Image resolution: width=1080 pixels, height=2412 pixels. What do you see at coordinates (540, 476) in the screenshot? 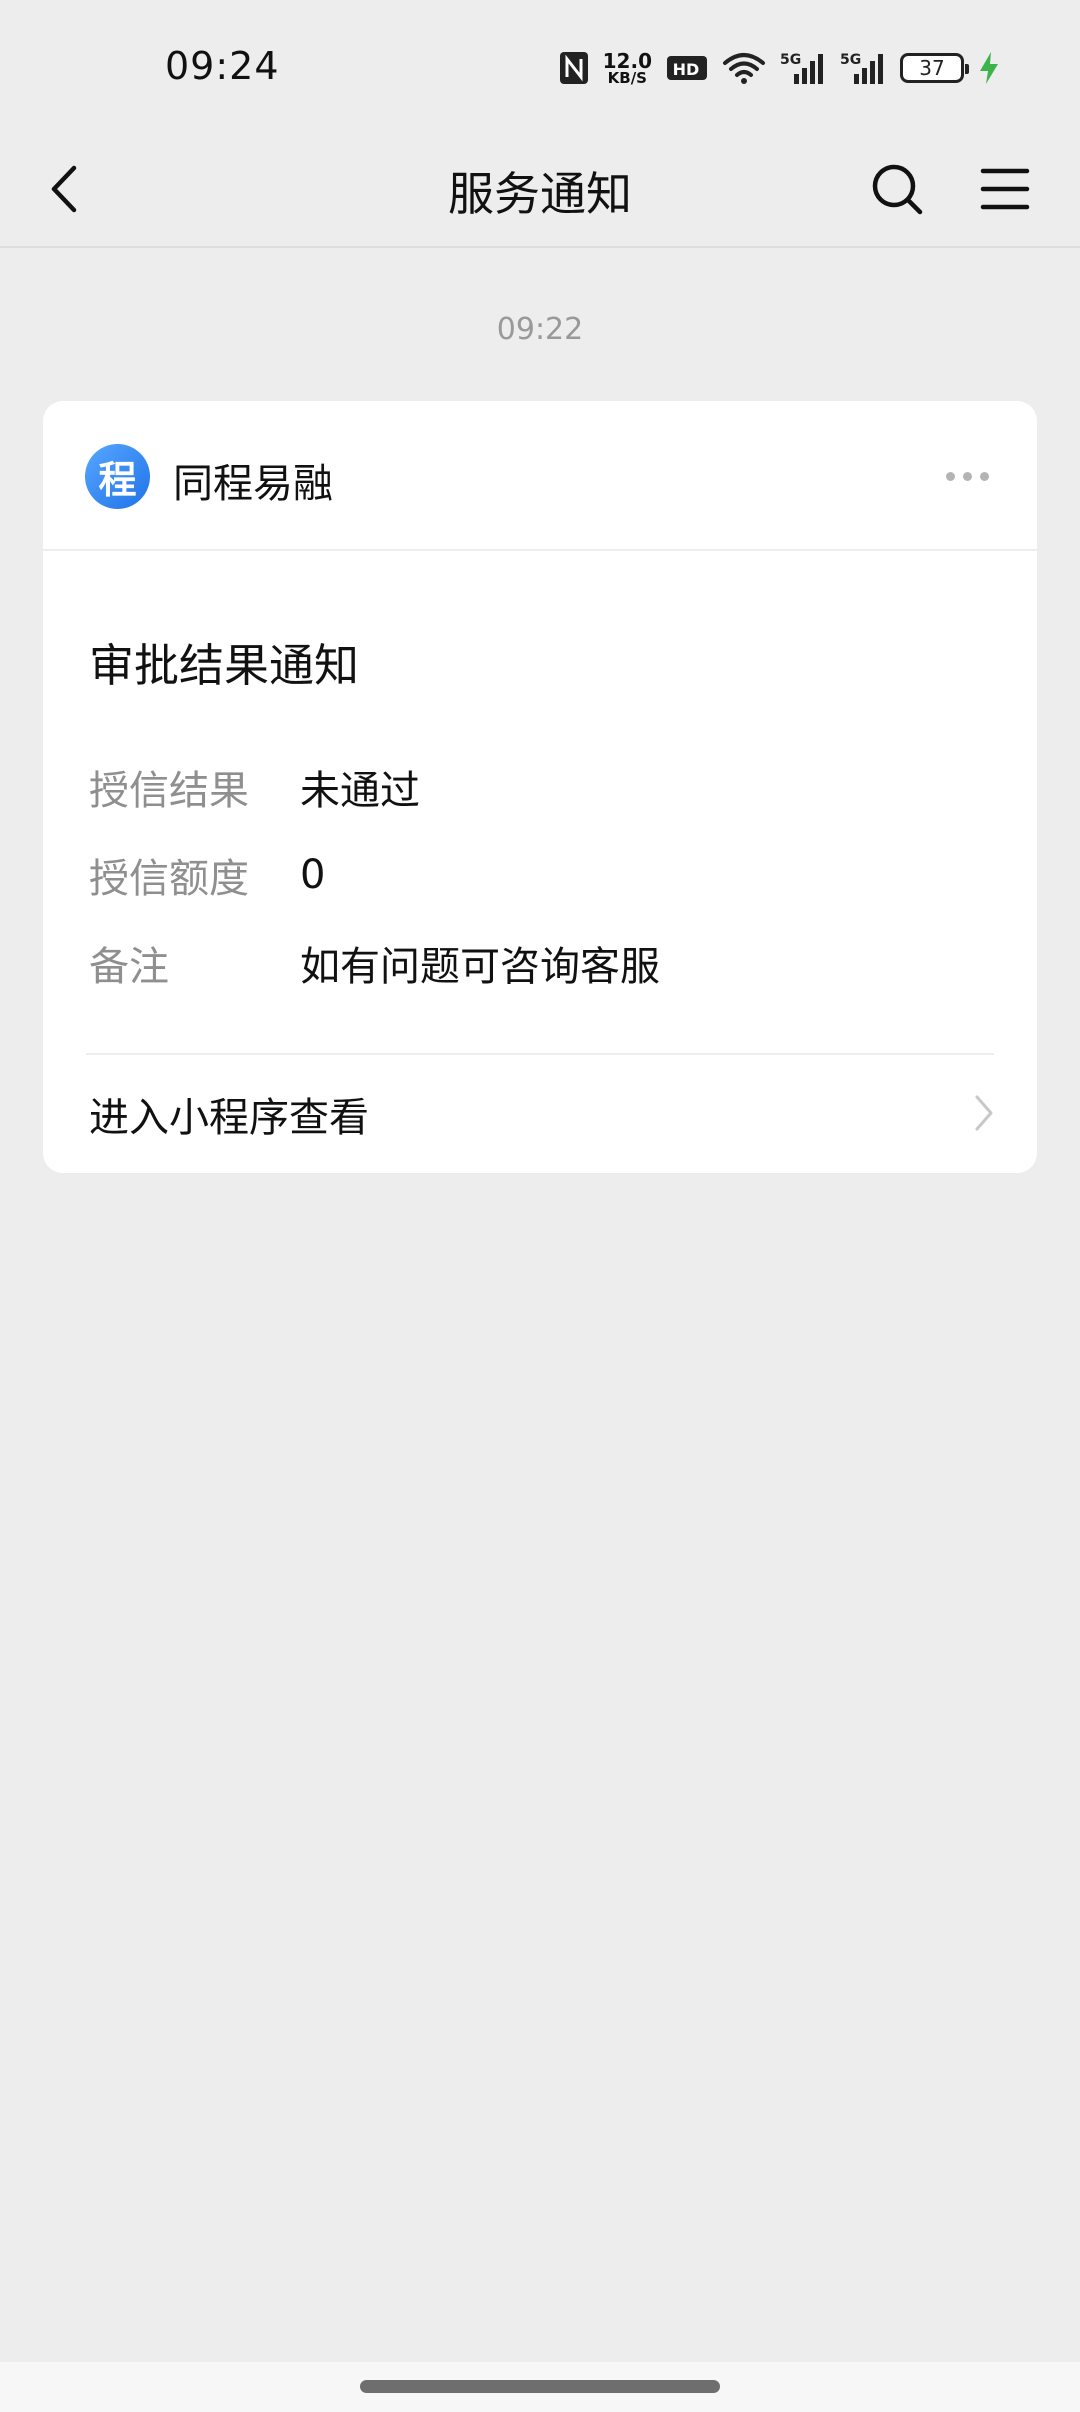
I see `card-header: 程 同程易融` at bounding box center [540, 476].